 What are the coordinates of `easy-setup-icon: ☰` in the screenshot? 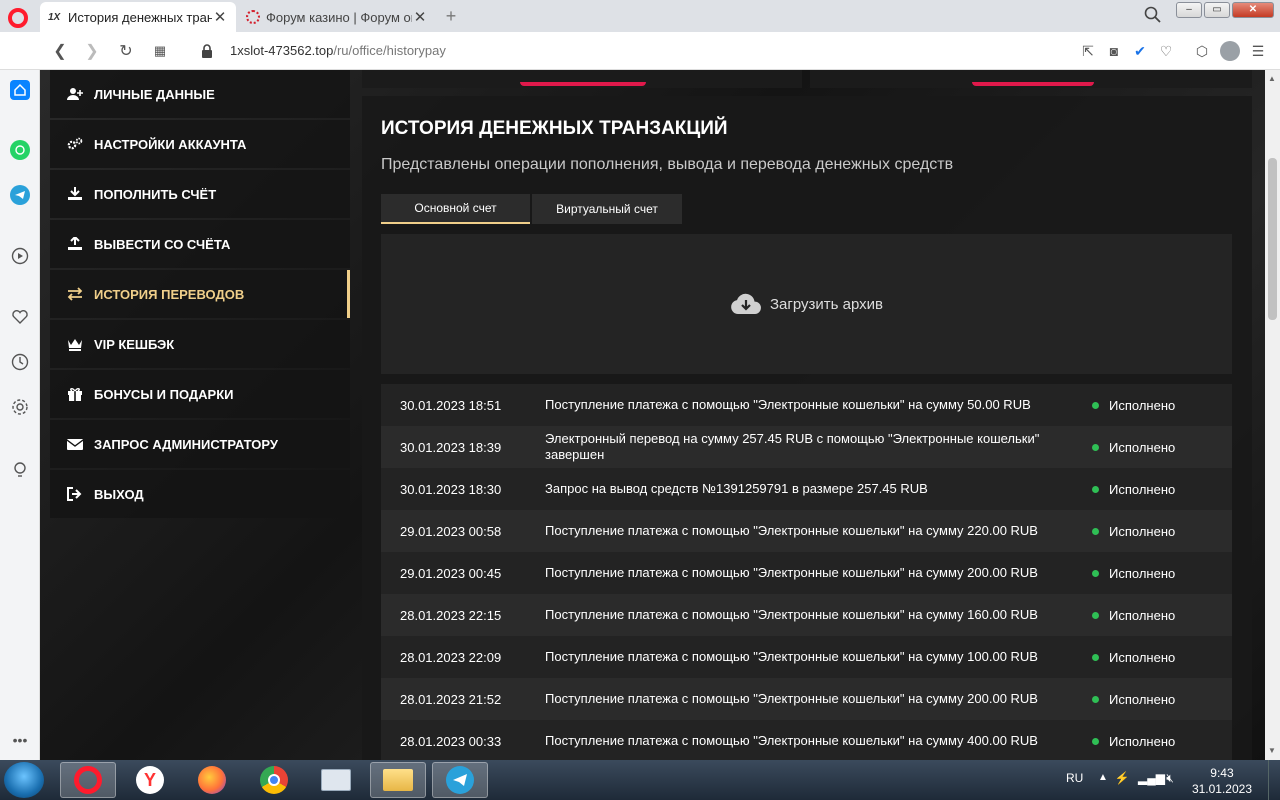 It's located at (1258, 51).